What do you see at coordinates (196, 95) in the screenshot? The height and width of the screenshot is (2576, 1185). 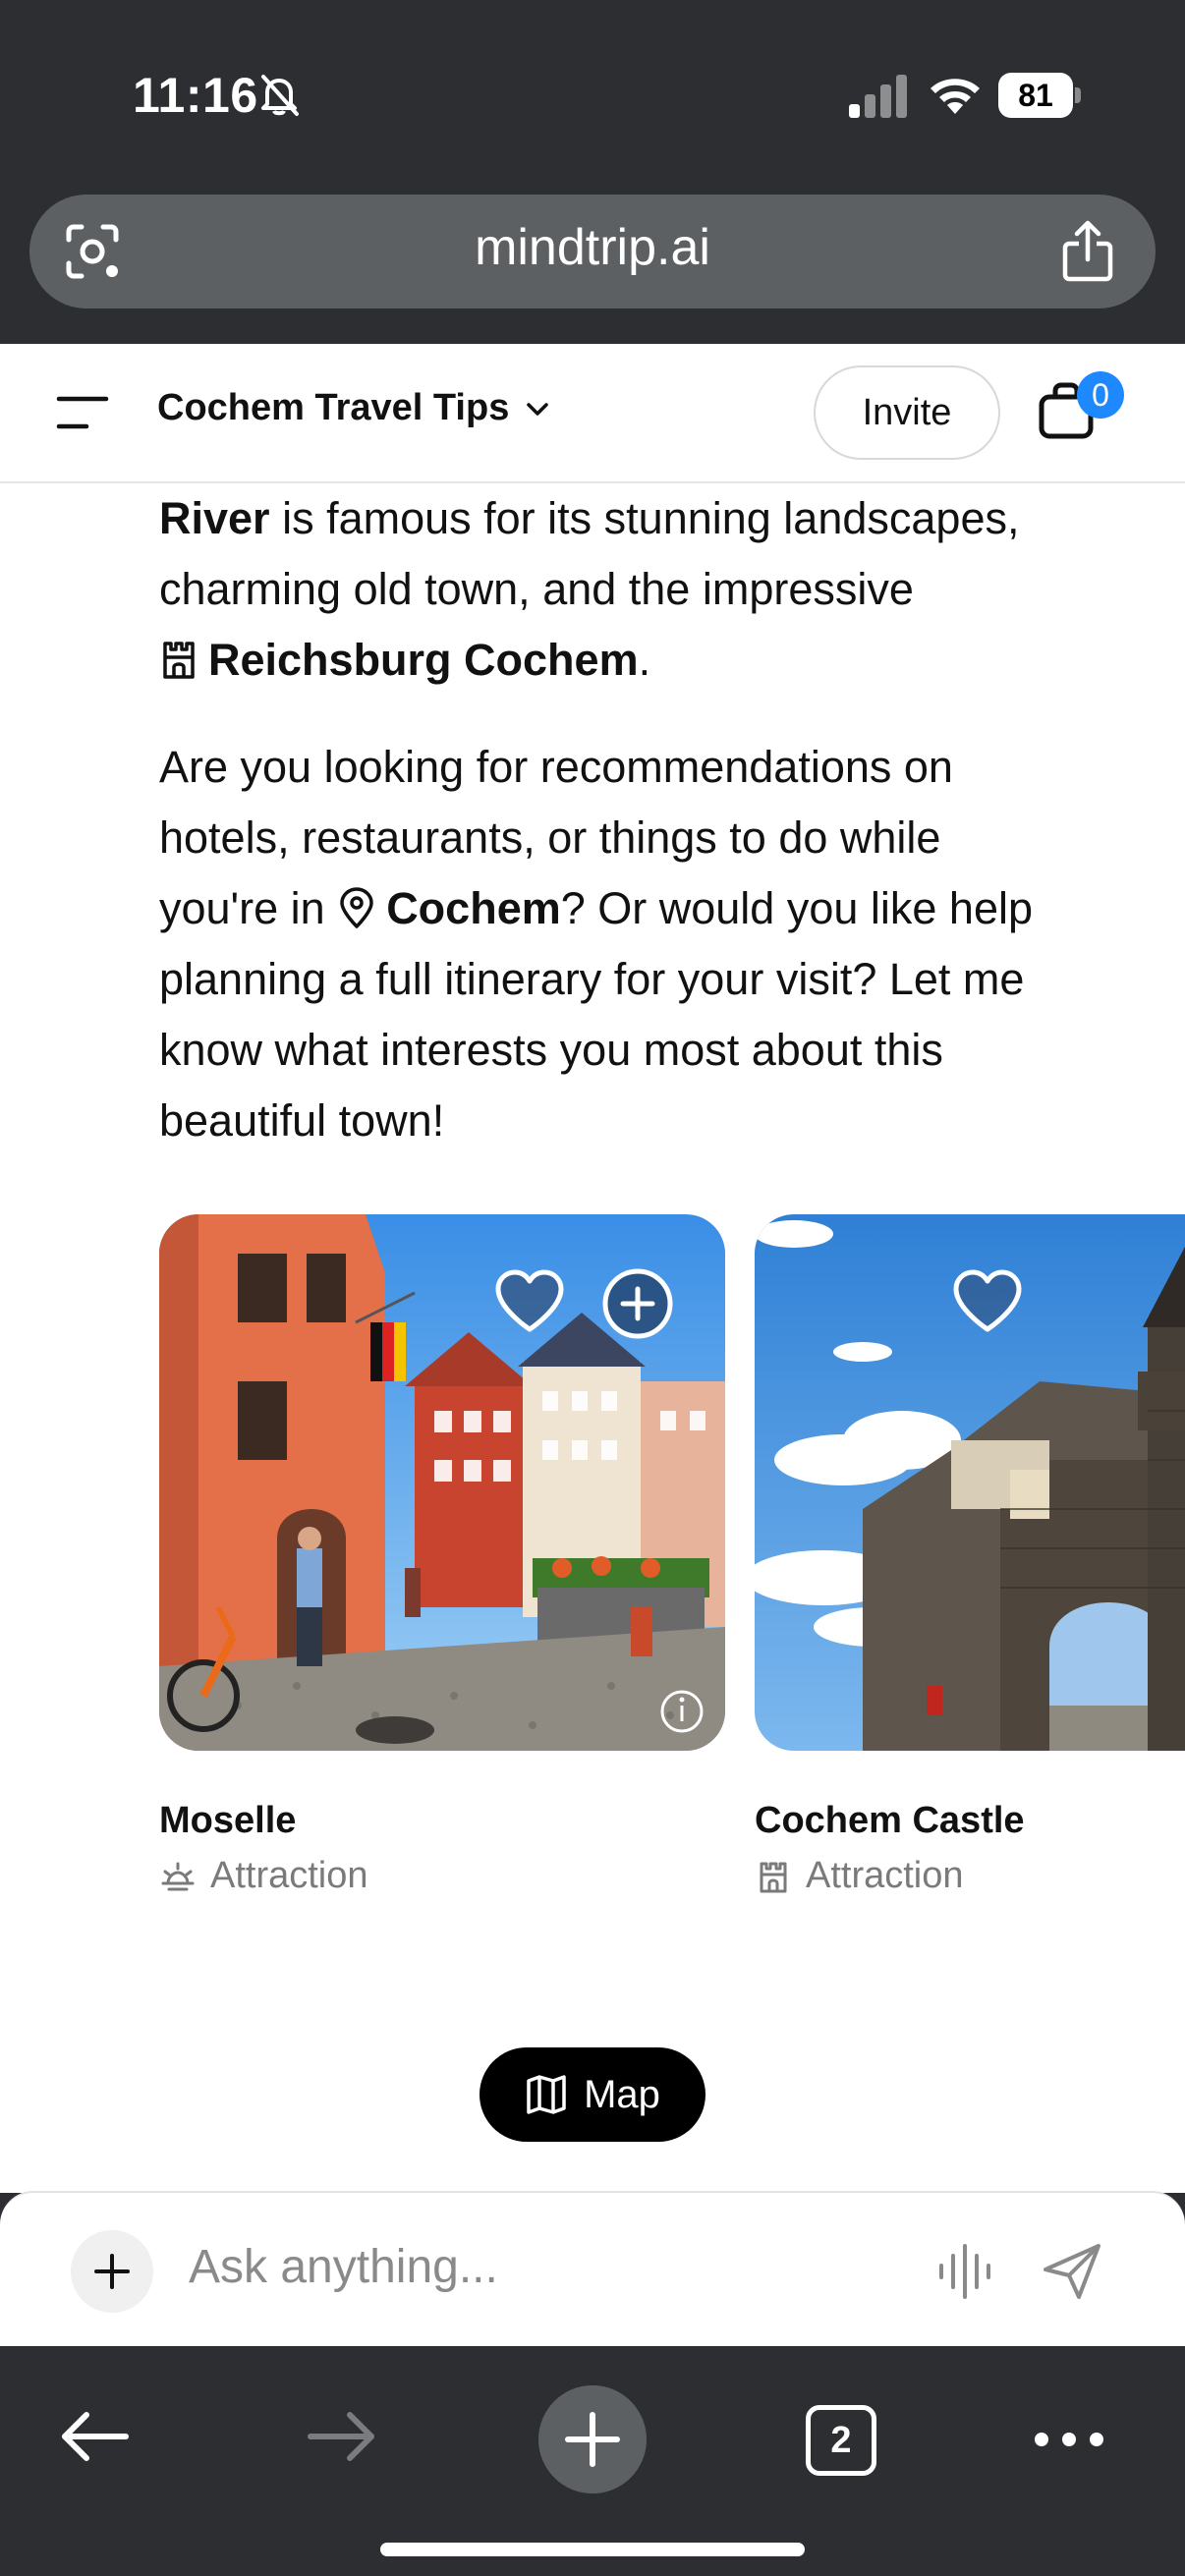 I see `status-time: 11:16` at bounding box center [196, 95].